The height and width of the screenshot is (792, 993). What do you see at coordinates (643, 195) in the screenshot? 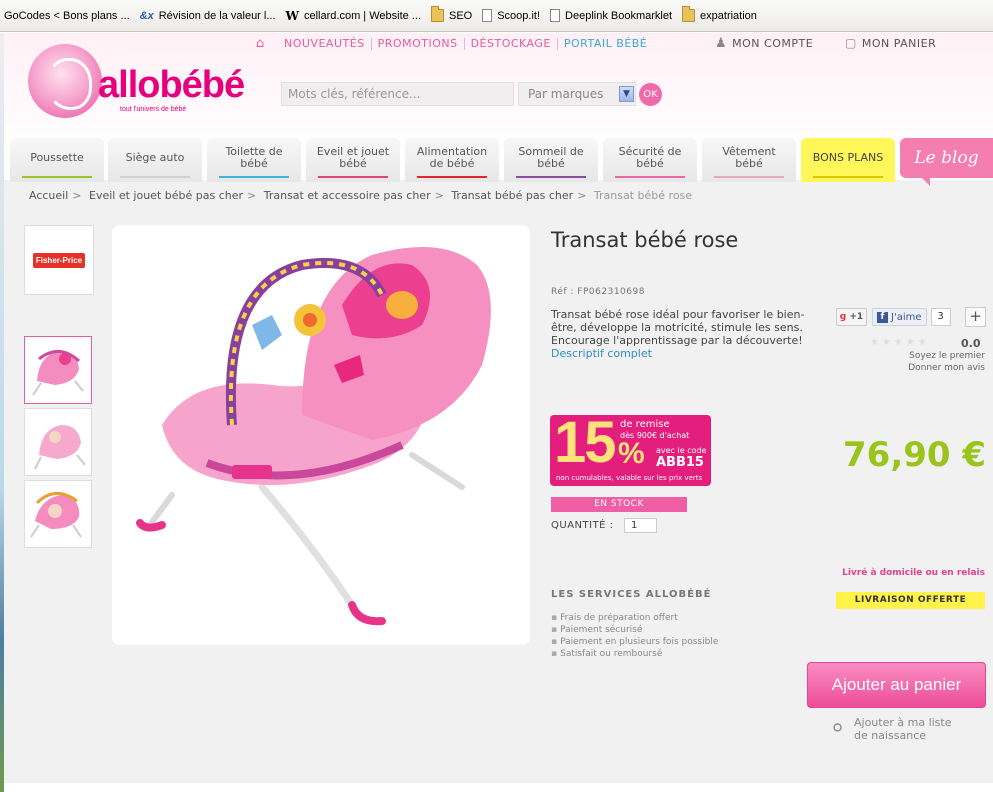
I see `breadcrumb-current: Transat bébé rose` at bounding box center [643, 195].